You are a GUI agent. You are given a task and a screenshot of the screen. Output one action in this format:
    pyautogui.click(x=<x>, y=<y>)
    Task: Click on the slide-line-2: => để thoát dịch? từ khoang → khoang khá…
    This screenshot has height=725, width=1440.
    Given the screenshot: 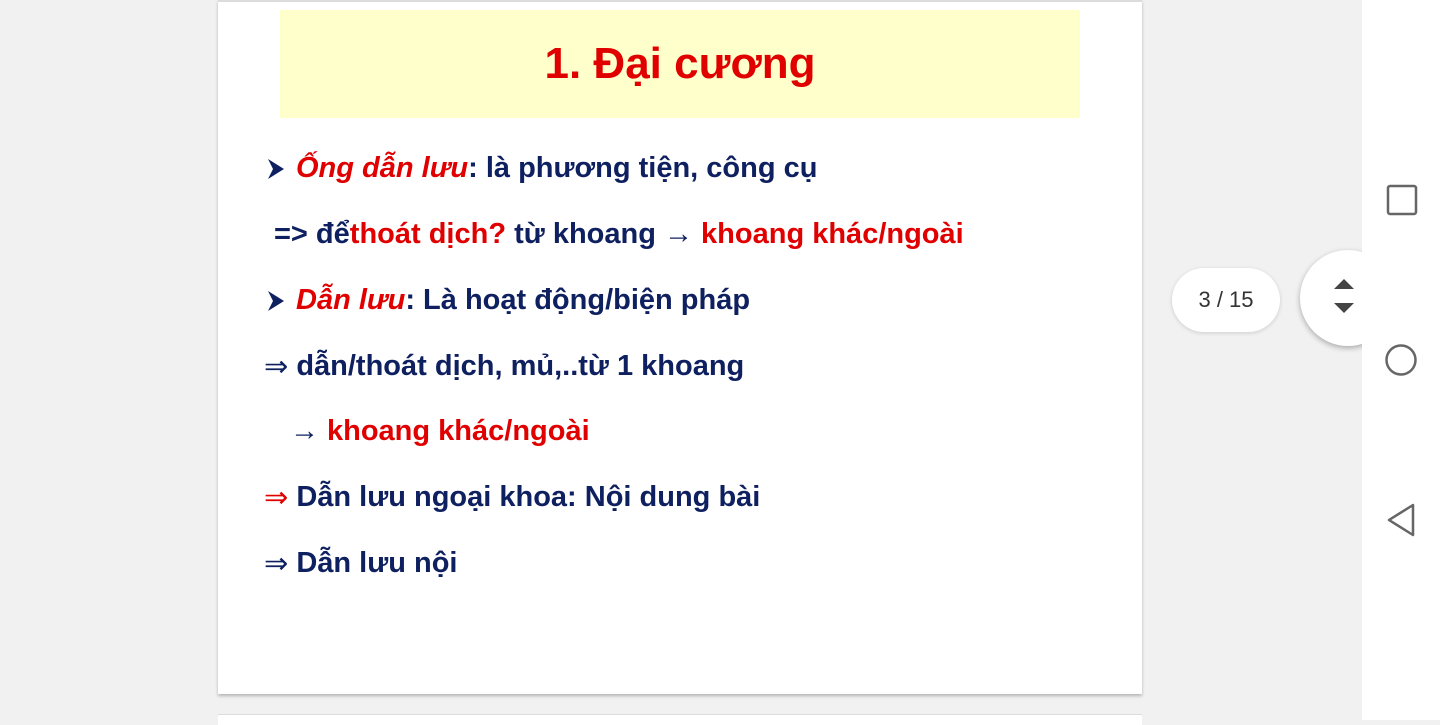 What is the action you would take?
    pyautogui.click(x=619, y=234)
    